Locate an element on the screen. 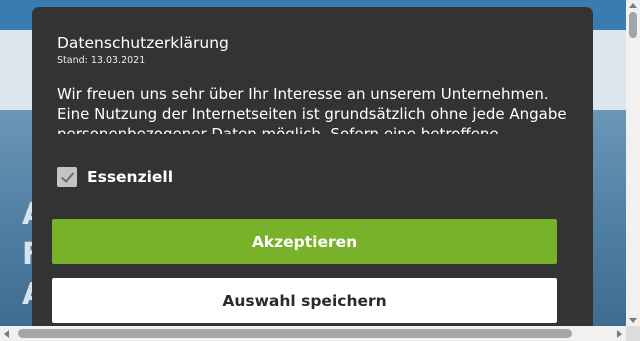 The image size is (640, 341). save-selection-button: Auswahl speichern is located at coordinates (304, 300).